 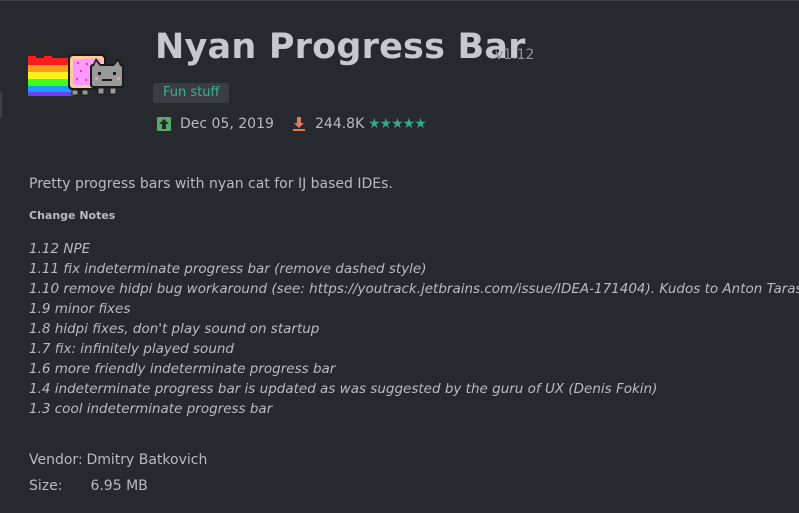 What do you see at coordinates (1, 105) in the screenshot?
I see `left-splitter` at bounding box center [1, 105].